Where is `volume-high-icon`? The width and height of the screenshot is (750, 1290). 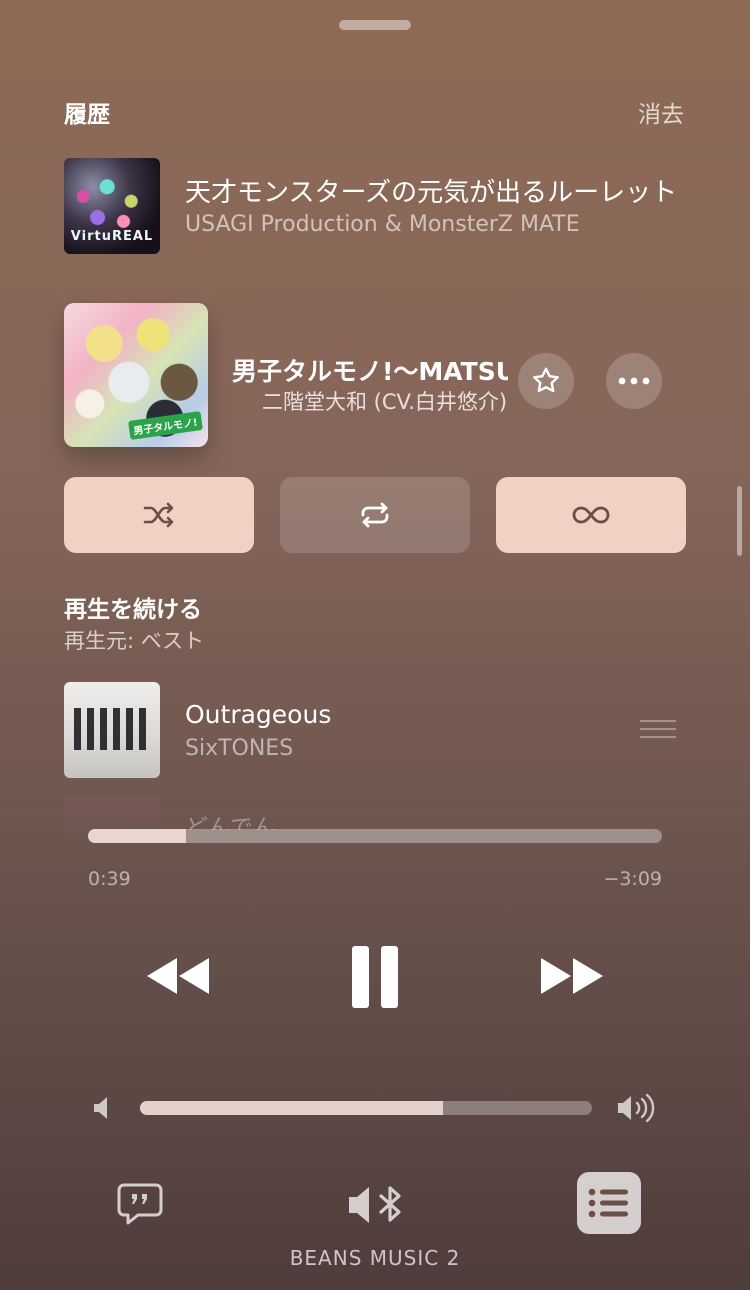
volume-high-icon is located at coordinates (637, 1110).